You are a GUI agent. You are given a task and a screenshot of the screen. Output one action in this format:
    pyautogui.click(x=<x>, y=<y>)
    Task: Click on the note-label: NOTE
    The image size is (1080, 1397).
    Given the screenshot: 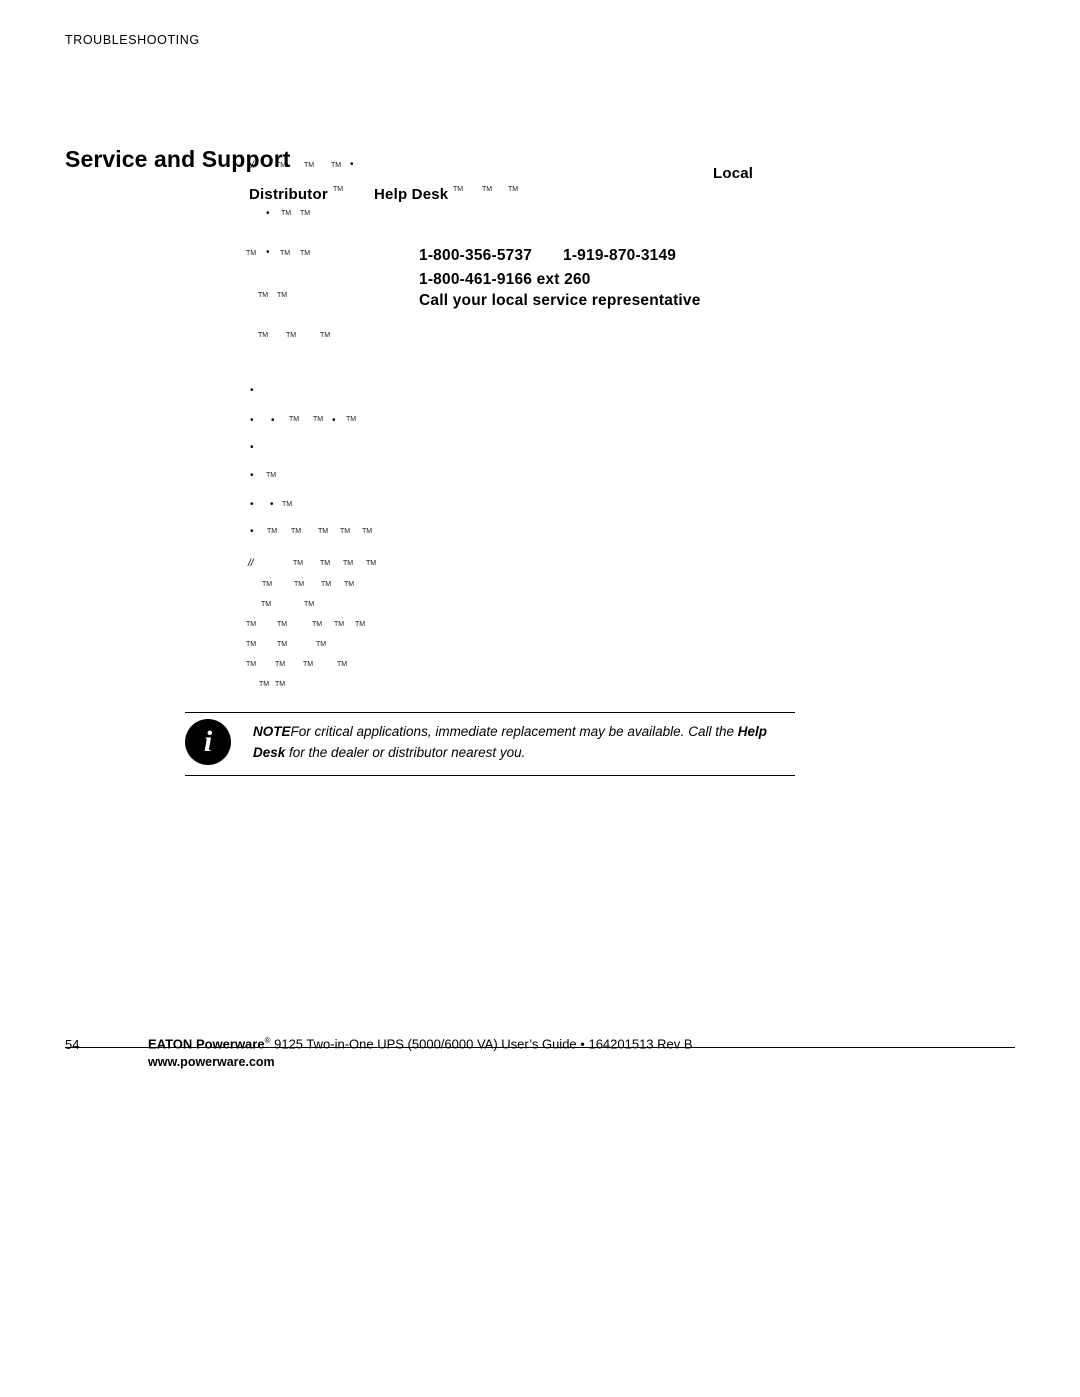 What is the action you would take?
    pyautogui.click(x=272, y=731)
    